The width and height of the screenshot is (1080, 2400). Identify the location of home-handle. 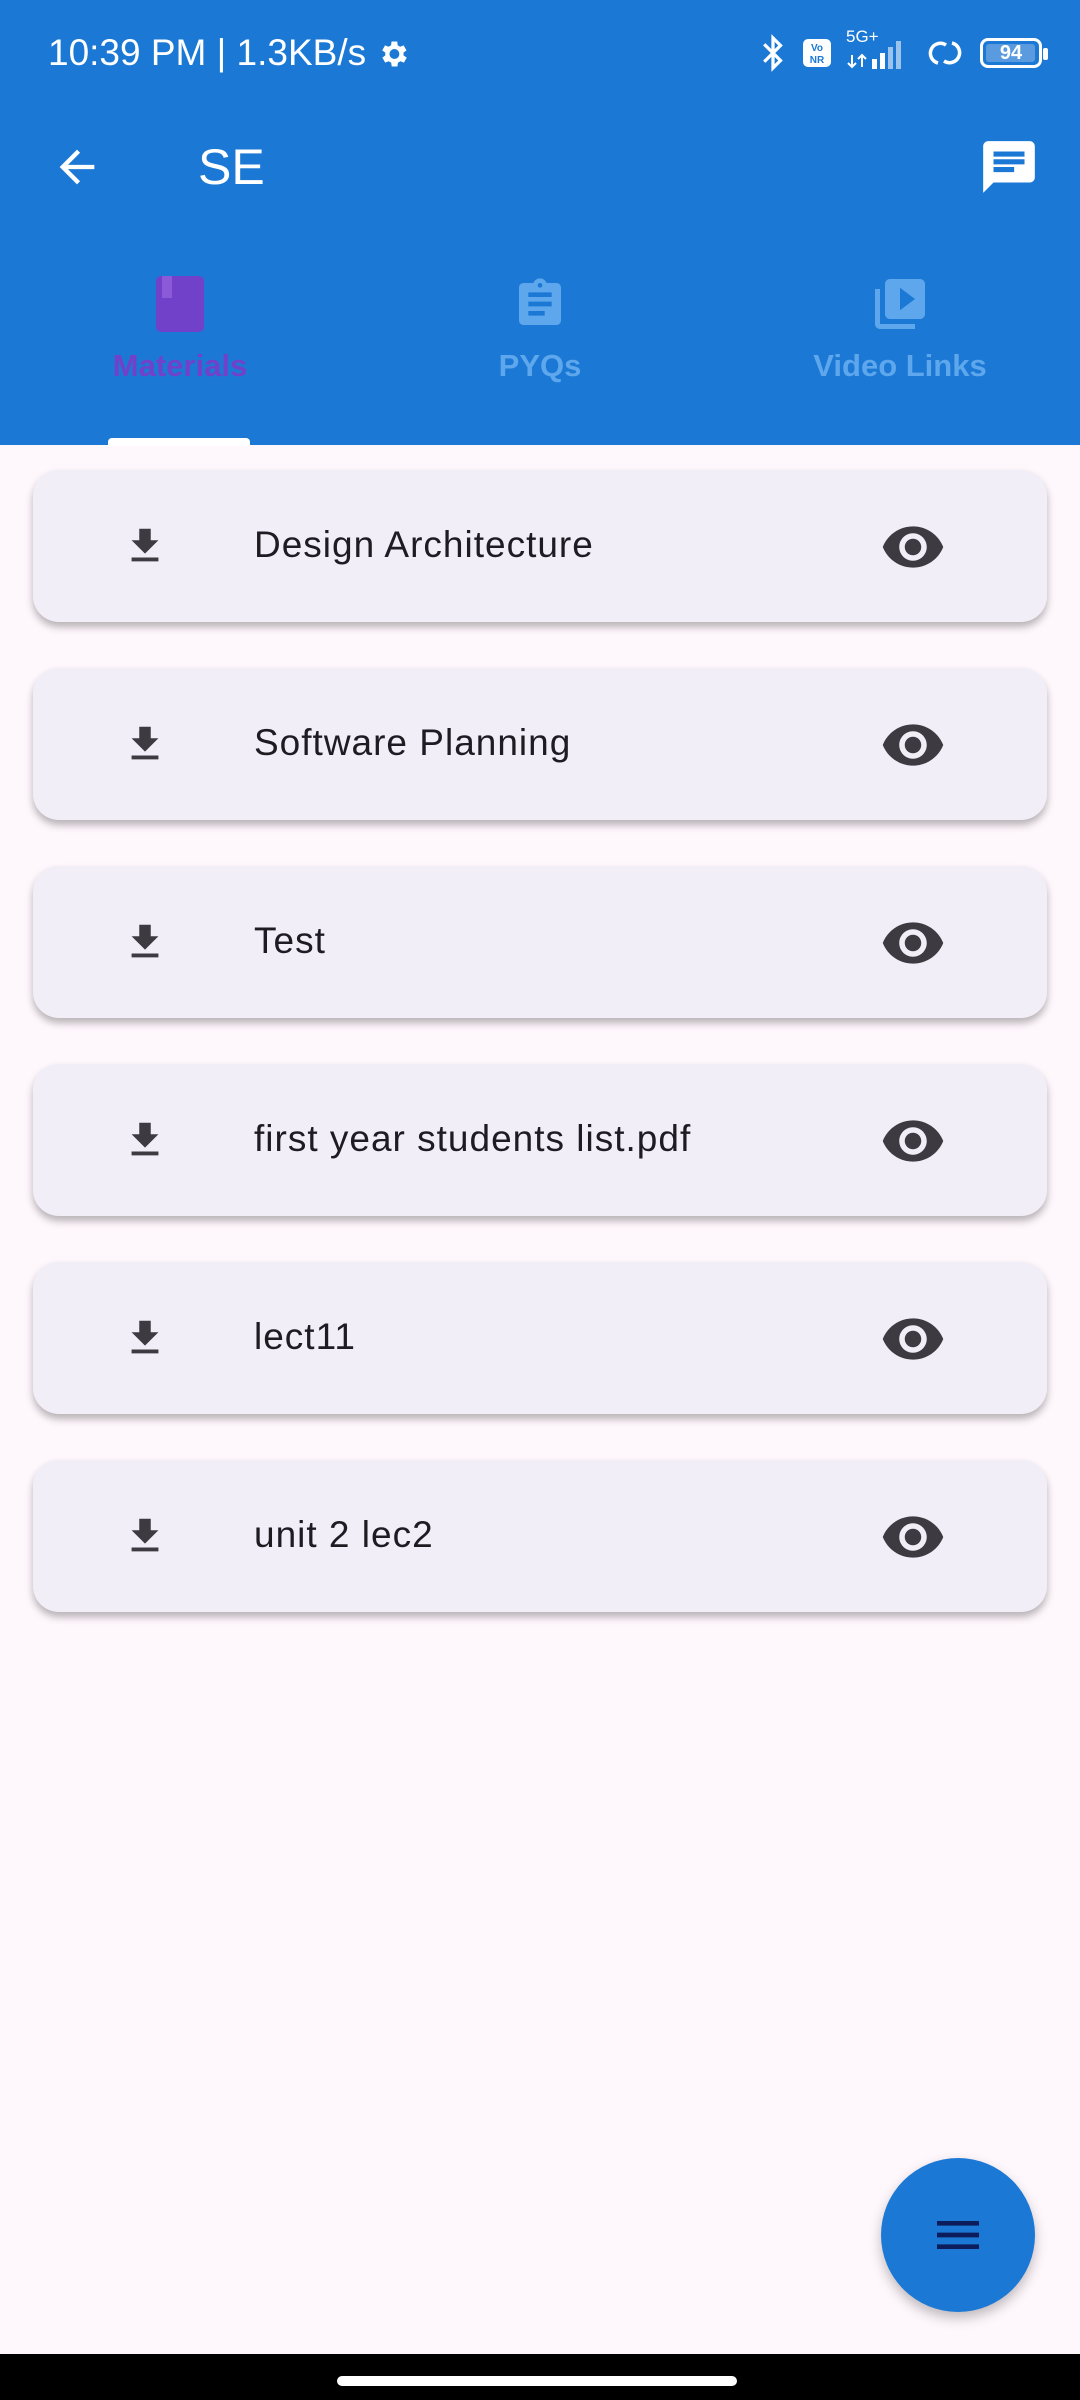
(537, 2381).